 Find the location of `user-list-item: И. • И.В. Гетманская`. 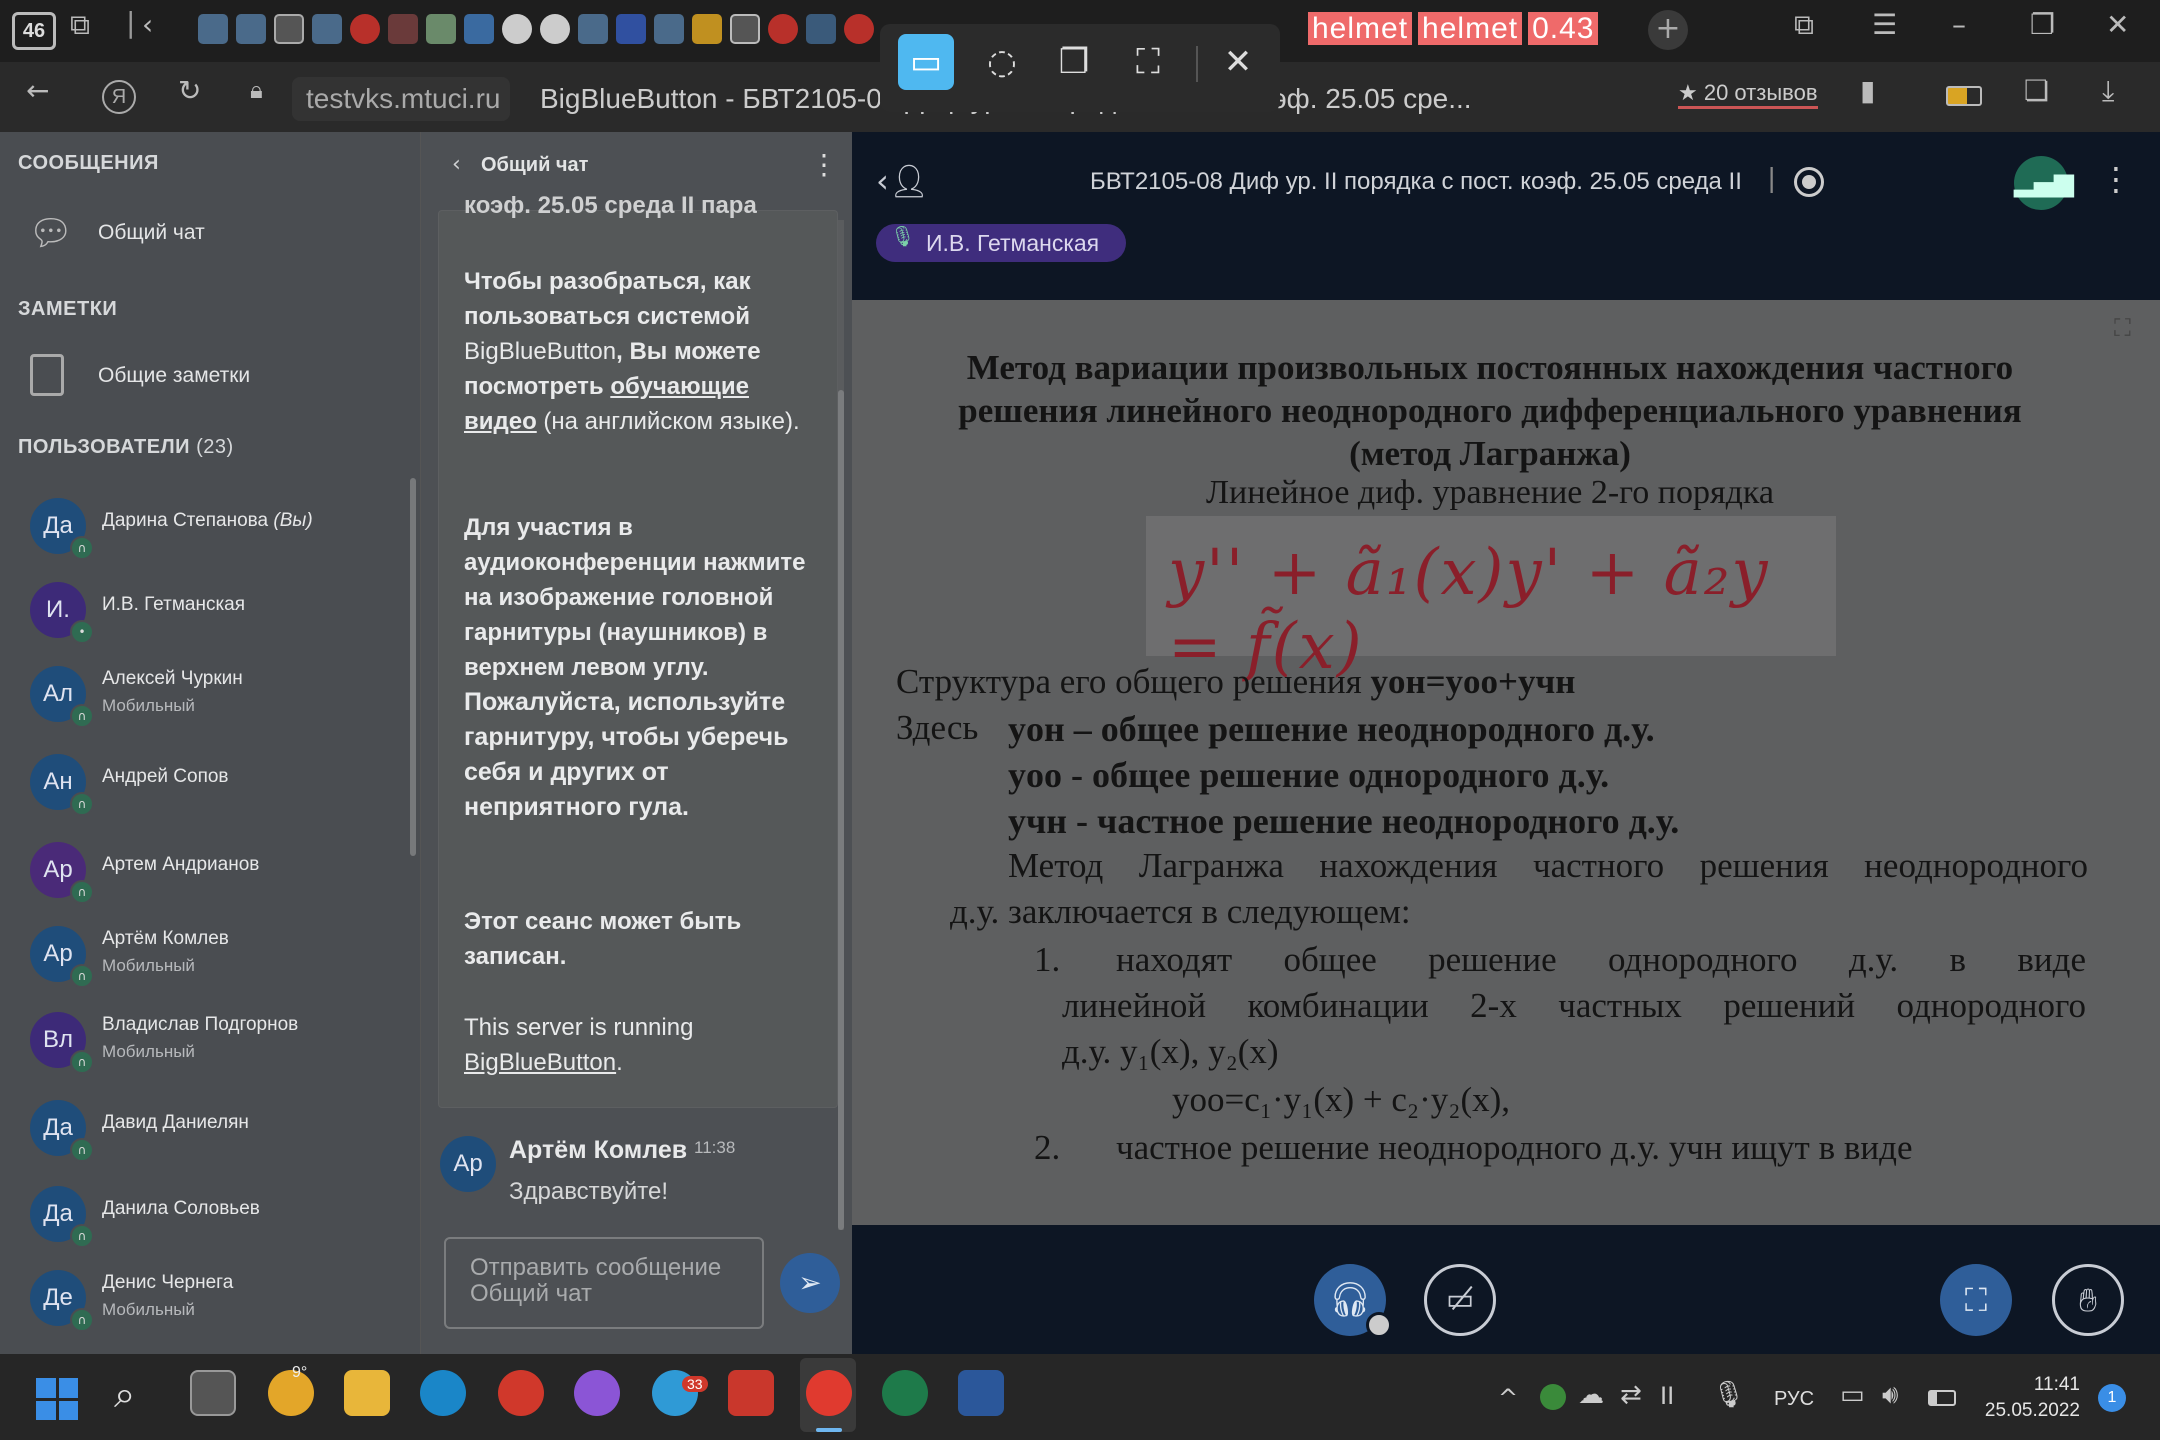

user-list-item: И. • И.В. Гетманская is located at coordinates (200, 612).